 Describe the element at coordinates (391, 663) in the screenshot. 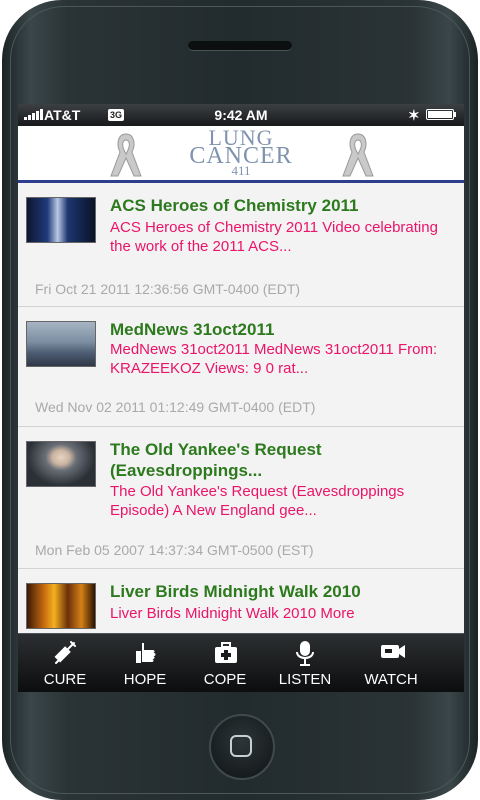

I see `tab-watch: WATCH` at that location.